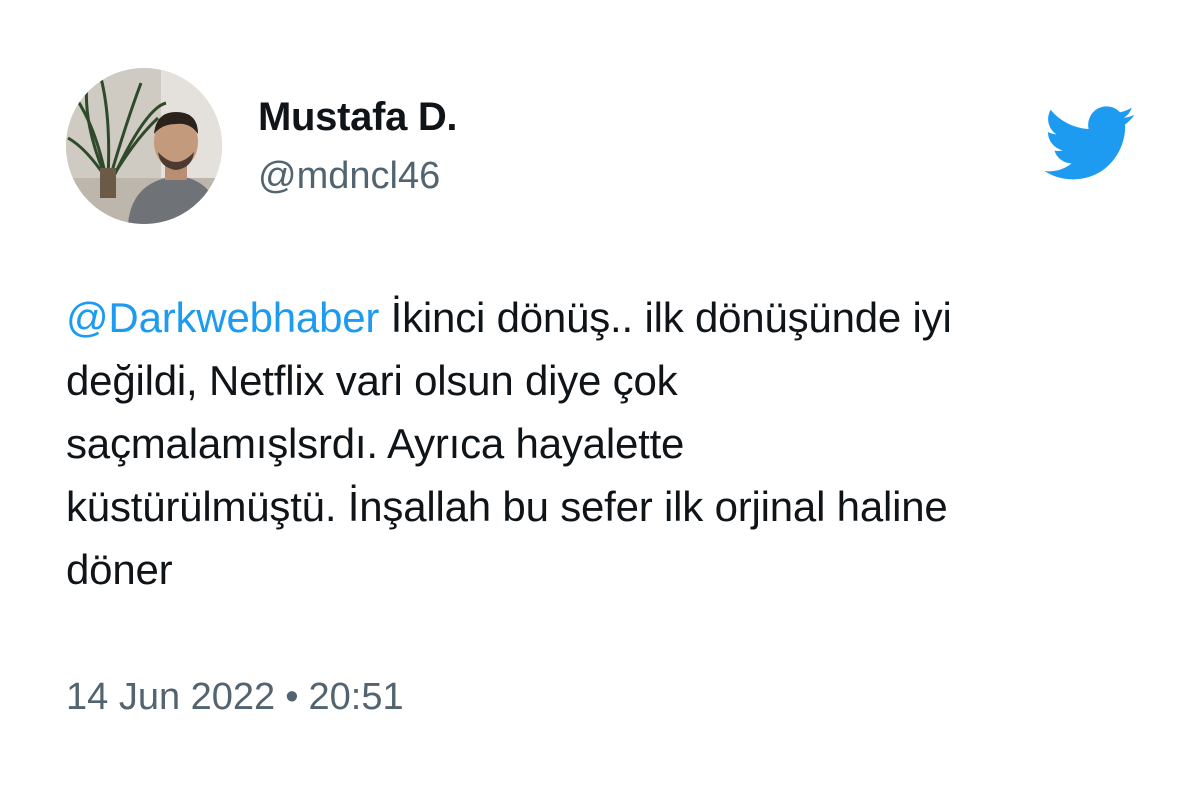 This screenshot has height=785, width=1200. I want to click on avatar-photo, so click(144, 146).